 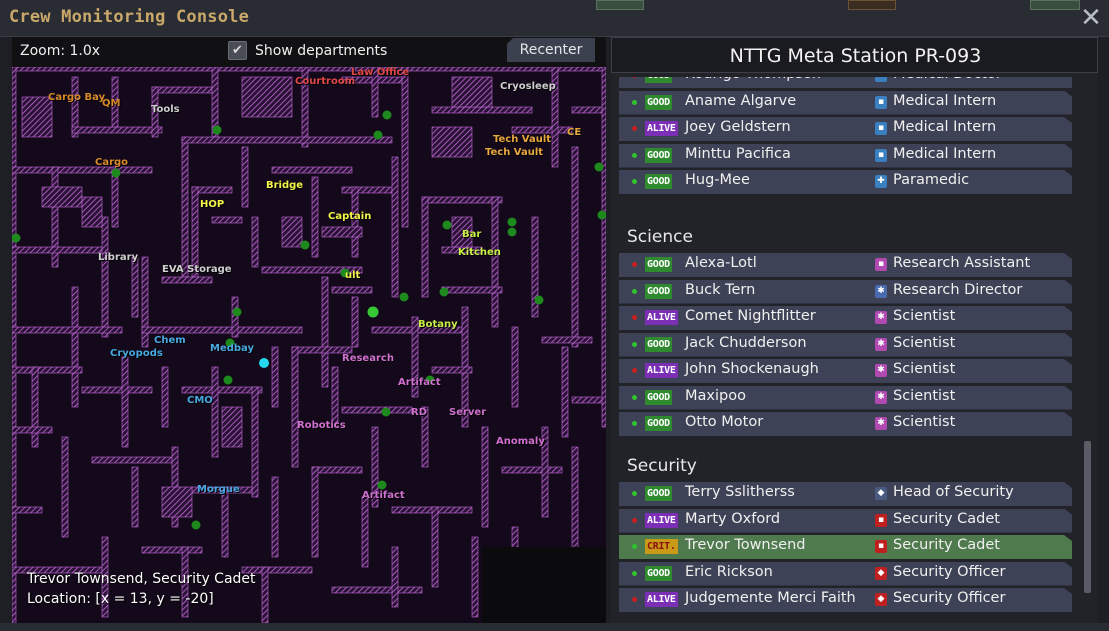 I want to click on show-departments-label: Show departments, so click(x=321, y=51).